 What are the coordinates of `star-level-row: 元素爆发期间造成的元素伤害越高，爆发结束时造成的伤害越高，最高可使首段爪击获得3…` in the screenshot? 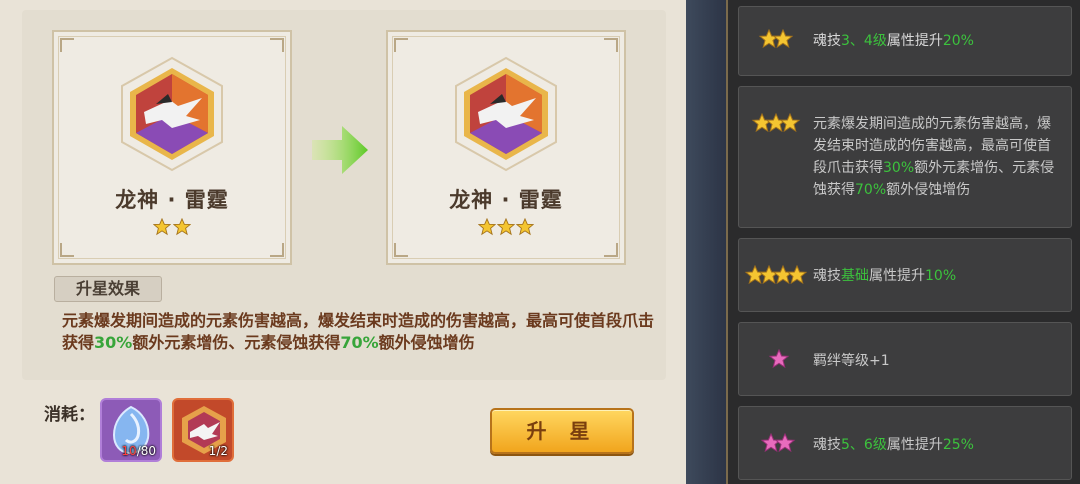 It's located at (905, 157).